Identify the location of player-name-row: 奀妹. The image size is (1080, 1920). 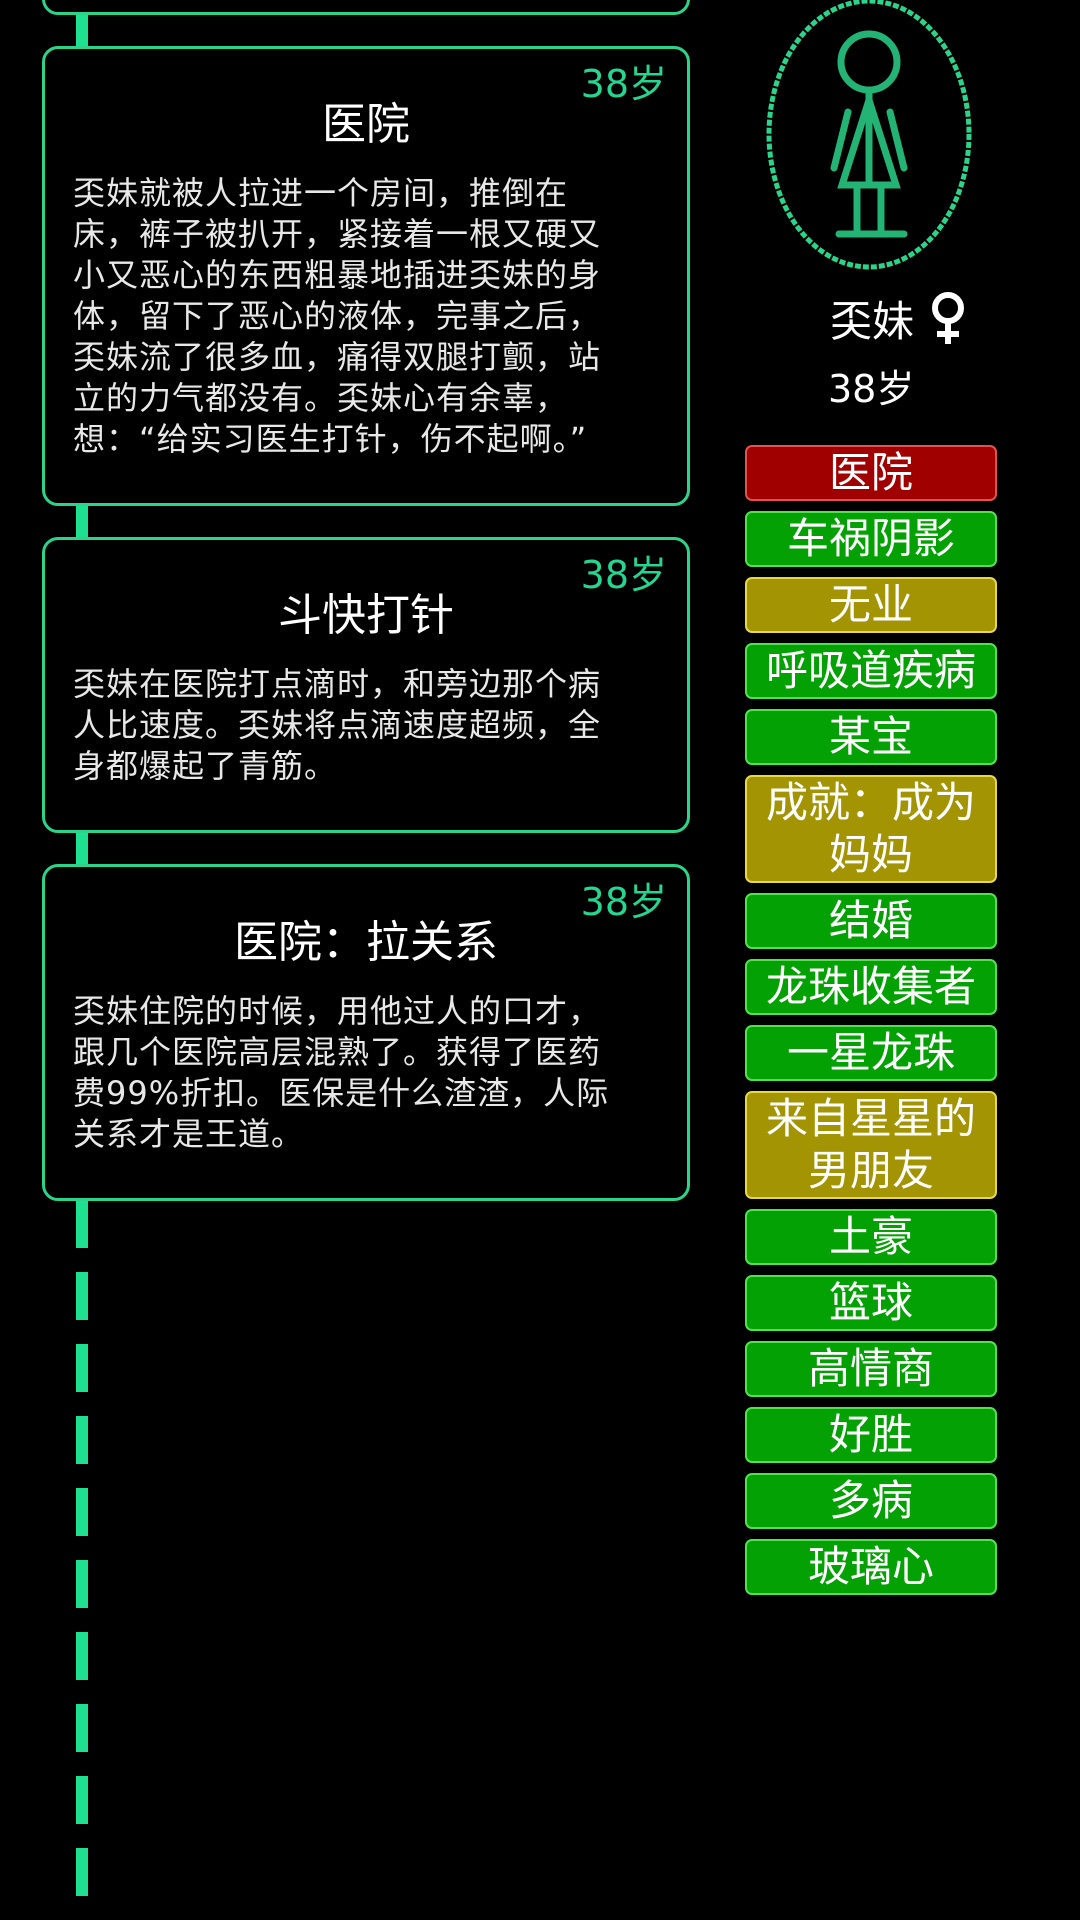
(899, 318).